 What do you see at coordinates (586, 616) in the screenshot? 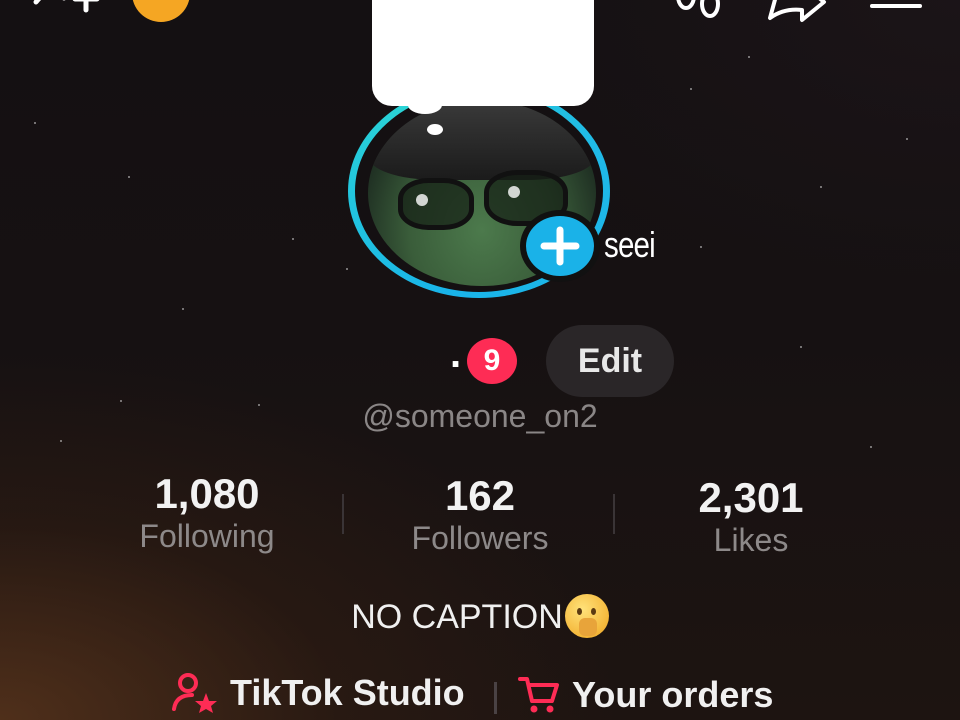
I see `shushing-face-emoji-icon` at bounding box center [586, 616].